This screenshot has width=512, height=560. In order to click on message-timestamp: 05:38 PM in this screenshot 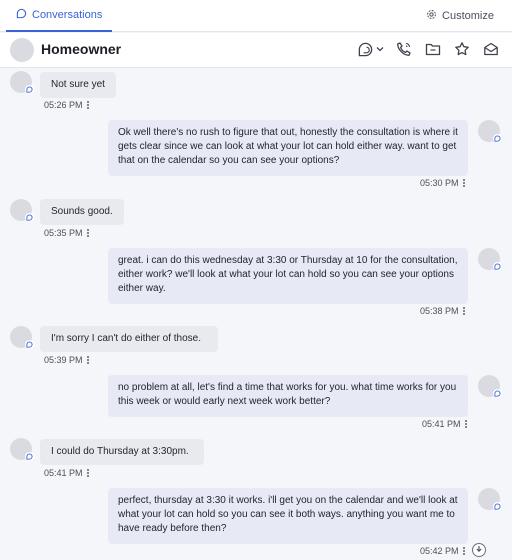, I will do `click(439, 311)`.